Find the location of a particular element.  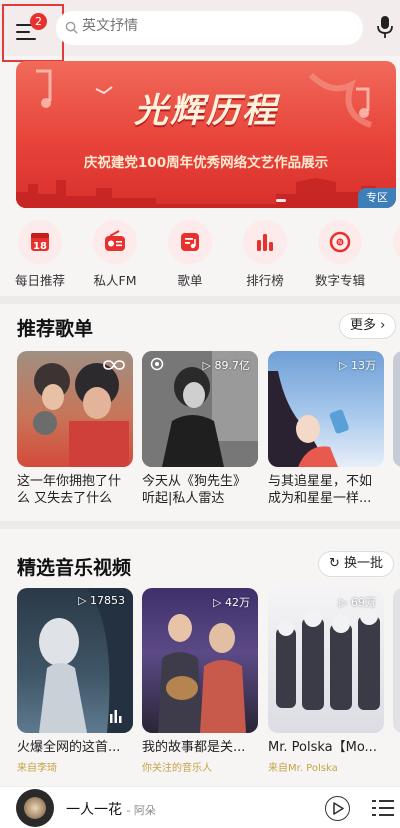

video-source: 来自李琦 is located at coordinates (37, 768).